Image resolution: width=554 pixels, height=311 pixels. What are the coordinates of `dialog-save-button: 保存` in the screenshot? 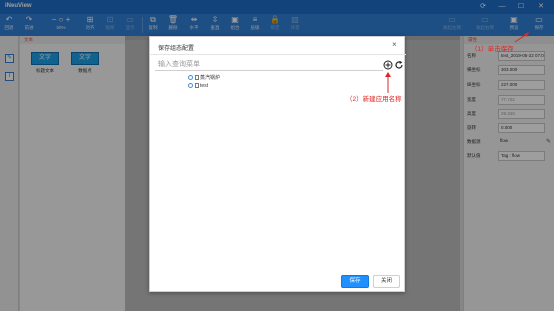 It's located at (355, 281).